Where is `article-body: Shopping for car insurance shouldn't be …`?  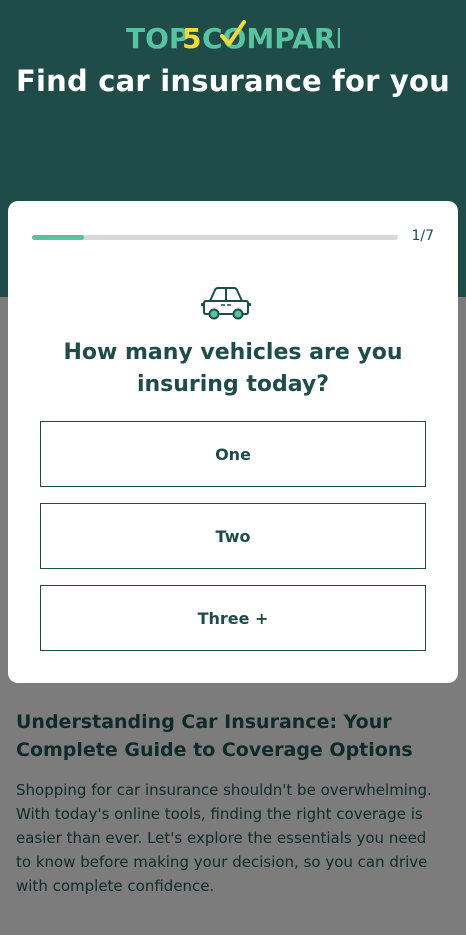
article-body: Shopping for car insurance shouldn't be … is located at coordinates (224, 838).